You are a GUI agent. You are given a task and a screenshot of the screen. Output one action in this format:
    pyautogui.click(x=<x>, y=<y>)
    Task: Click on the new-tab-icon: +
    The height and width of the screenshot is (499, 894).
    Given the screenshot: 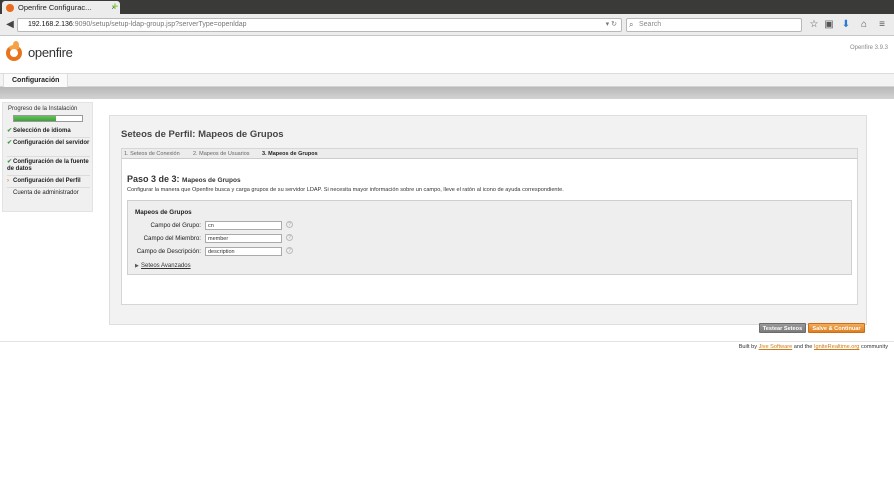 What is the action you would take?
    pyautogui.click(x=115, y=7)
    